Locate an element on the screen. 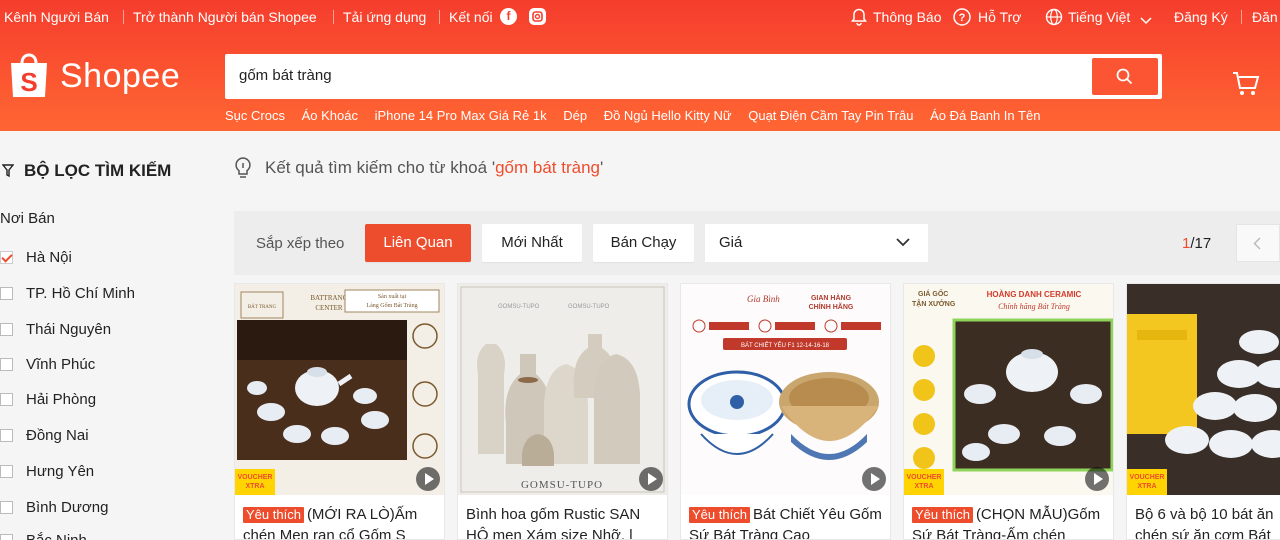 This screenshot has height=540, width=1280. location-option-hung-yen: Hưng Yên is located at coordinates (47, 471).